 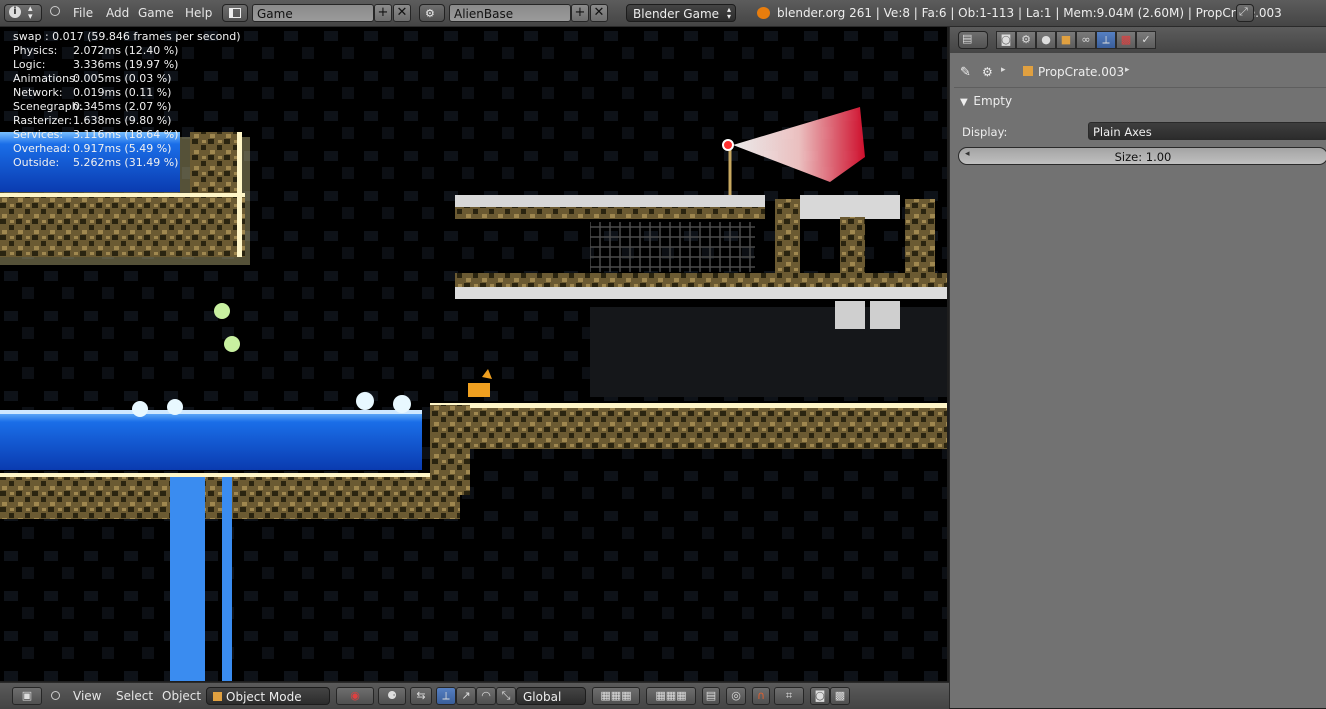 I want to click on tab-data: ⟂, so click(x=1106, y=40).